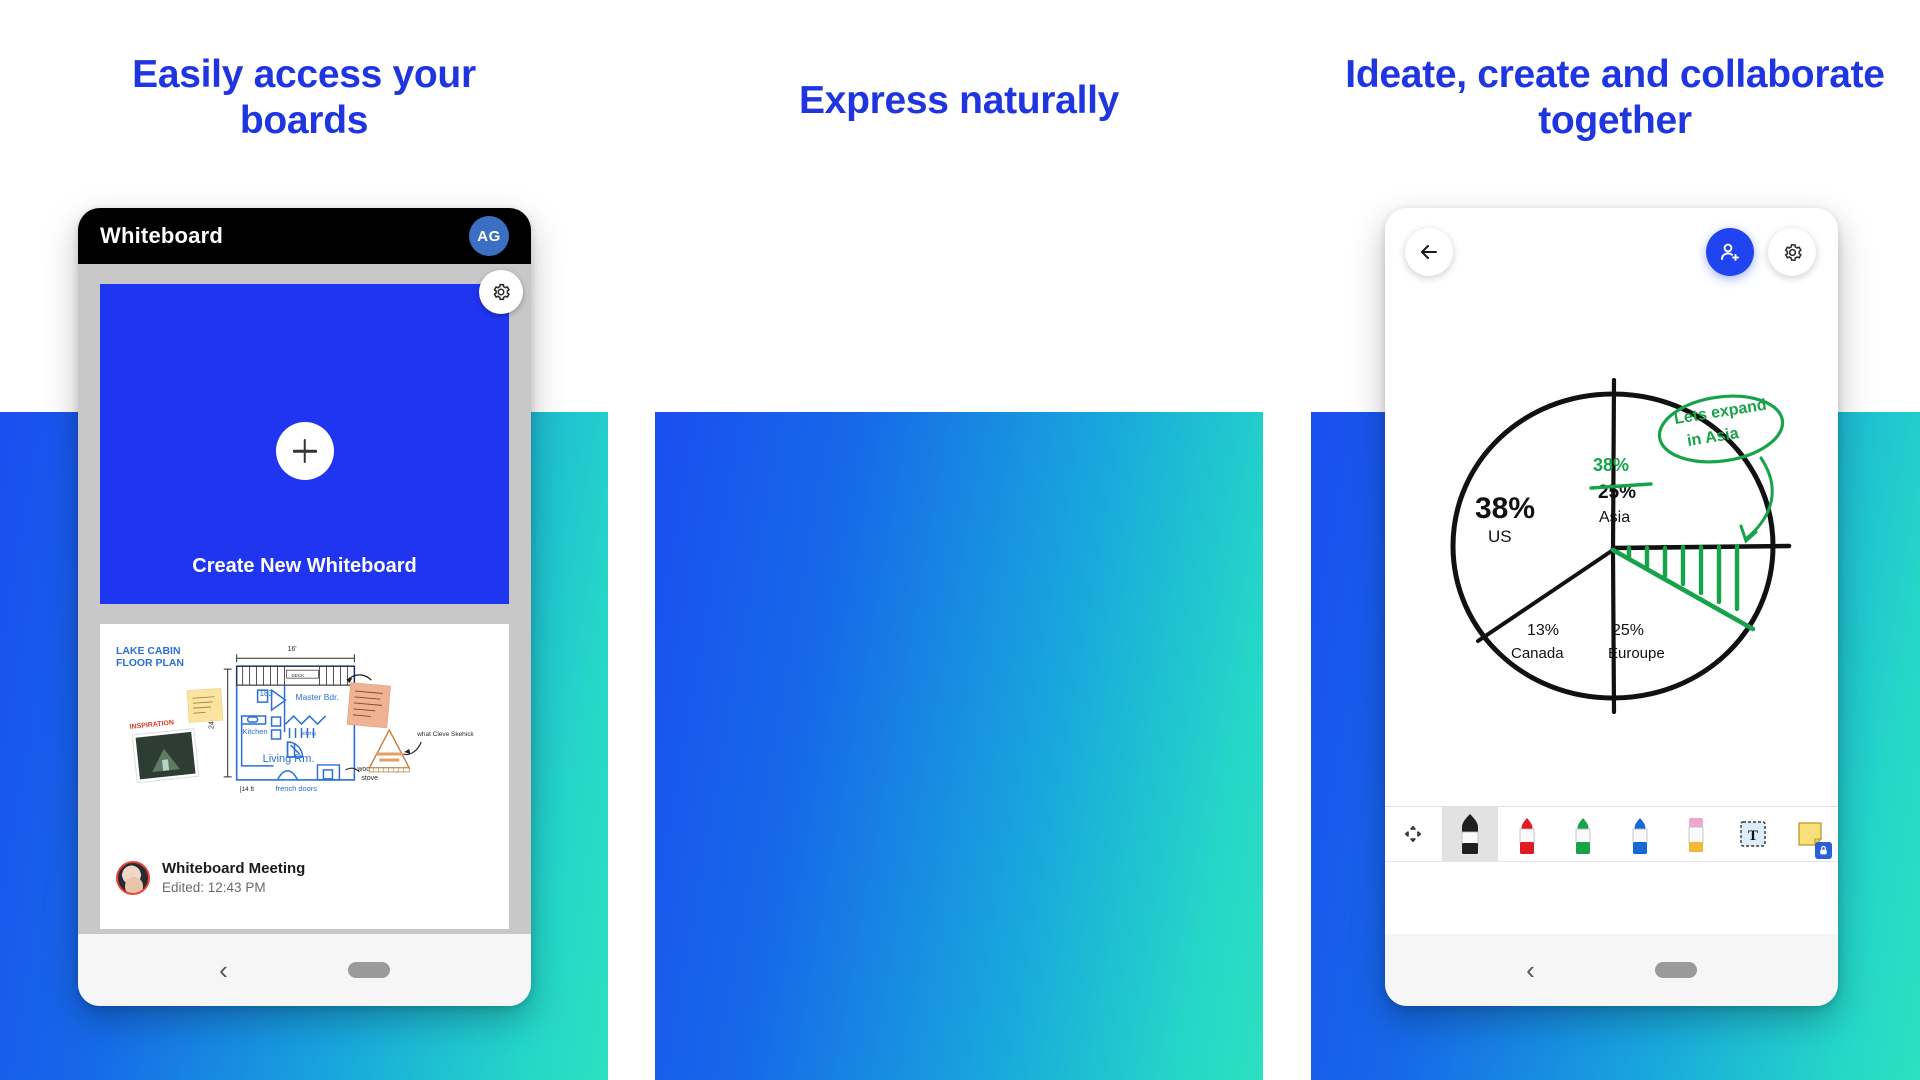  What do you see at coordinates (292, 649) in the screenshot?
I see `svg-text: 16'` at bounding box center [292, 649].